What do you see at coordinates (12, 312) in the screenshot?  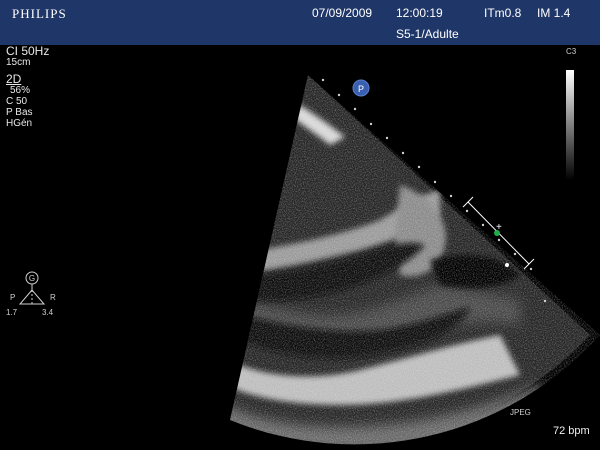 I see `orientation-left-value: 1.7` at bounding box center [12, 312].